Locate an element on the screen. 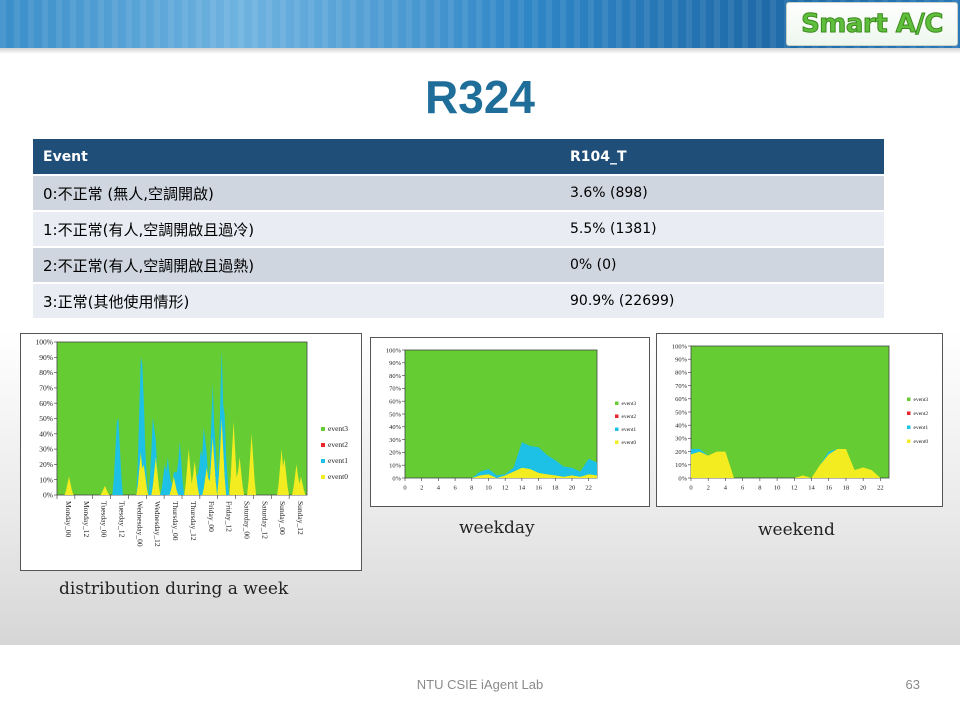 The image size is (960, 720). table-row: 2:不正常(有人,空調開啟且過熱) 0% (0) is located at coordinates (458, 265).